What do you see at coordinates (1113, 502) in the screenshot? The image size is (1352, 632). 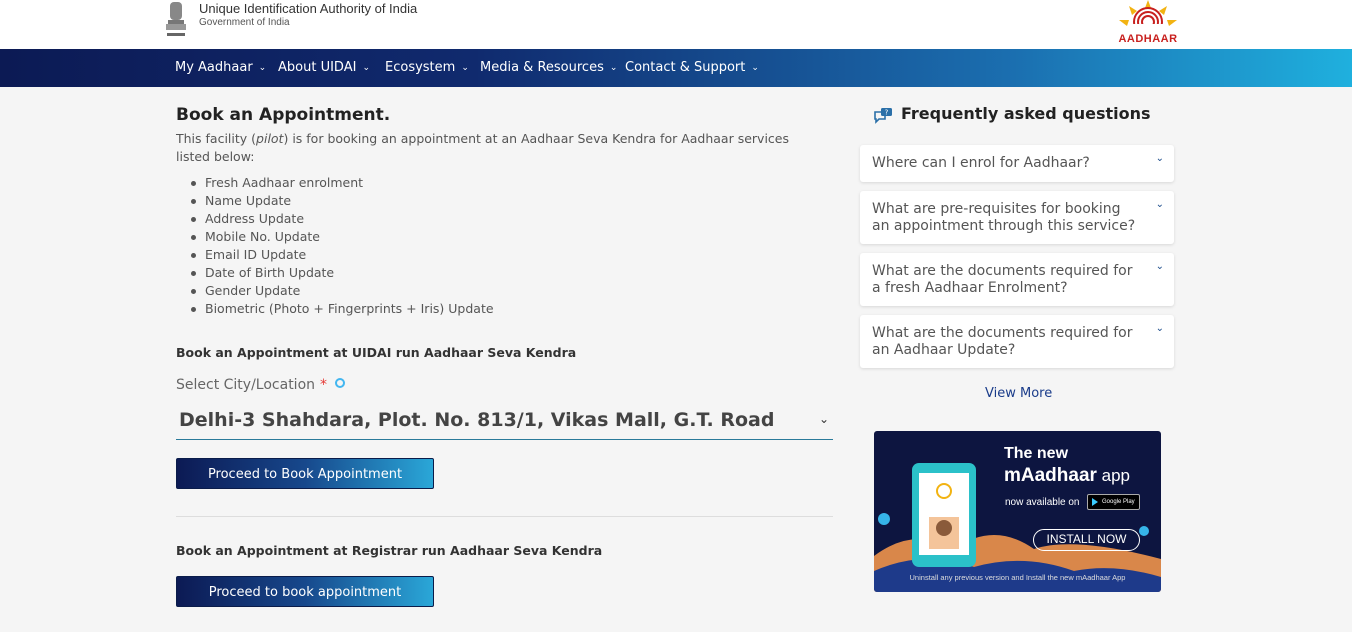 I see `google-play-badge: Google Play` at bounding box center [1113, 502].